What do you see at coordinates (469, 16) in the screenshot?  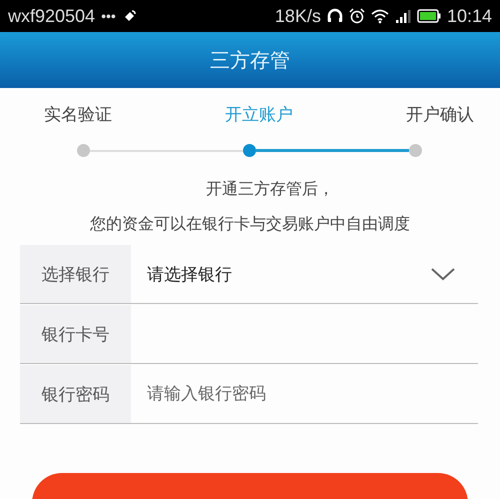 I see `clock-time: 10:14` at bounding box center [469, 16].